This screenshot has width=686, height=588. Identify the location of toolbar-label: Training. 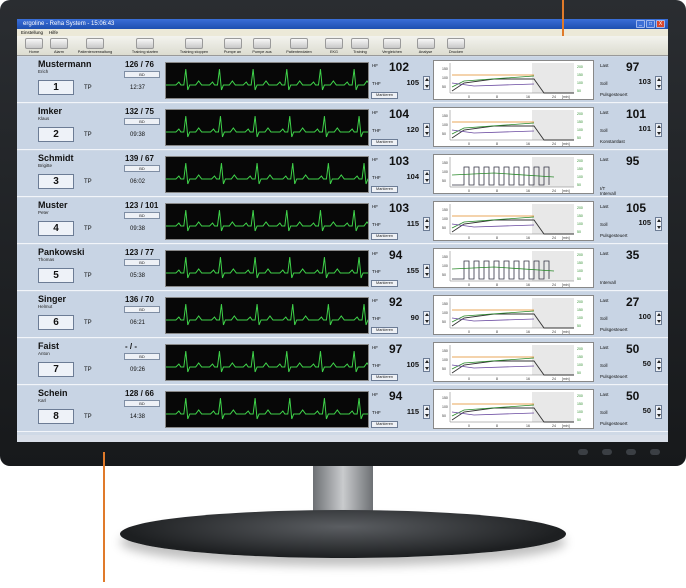
(360, 52).